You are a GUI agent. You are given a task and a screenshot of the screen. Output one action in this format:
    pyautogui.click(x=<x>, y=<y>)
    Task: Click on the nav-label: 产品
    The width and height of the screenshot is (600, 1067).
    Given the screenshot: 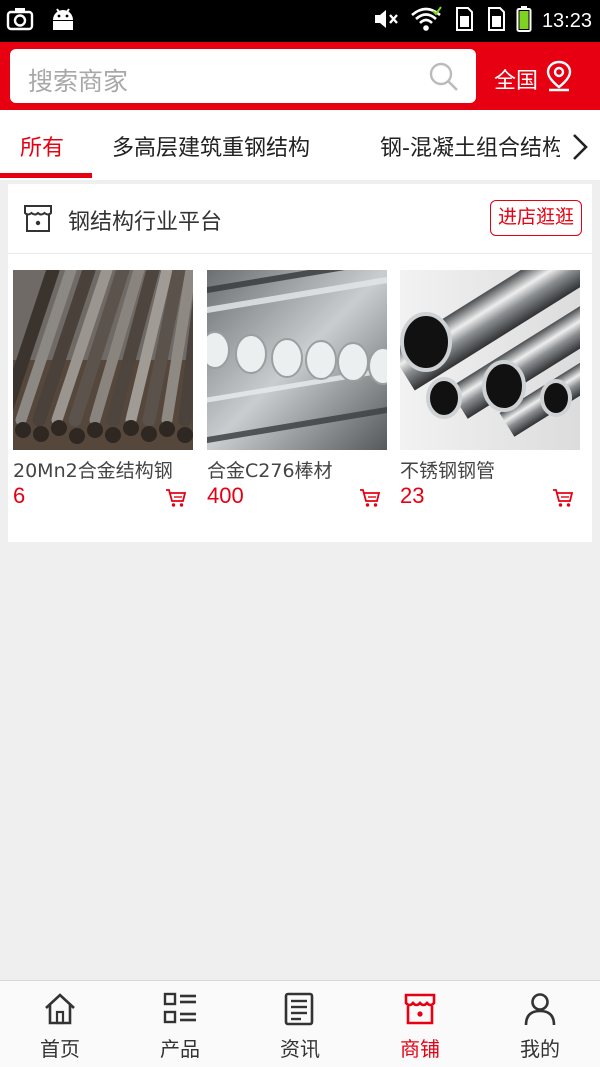 What is the action you would take?
    pyautogui.click(x=180, y=1049)
    